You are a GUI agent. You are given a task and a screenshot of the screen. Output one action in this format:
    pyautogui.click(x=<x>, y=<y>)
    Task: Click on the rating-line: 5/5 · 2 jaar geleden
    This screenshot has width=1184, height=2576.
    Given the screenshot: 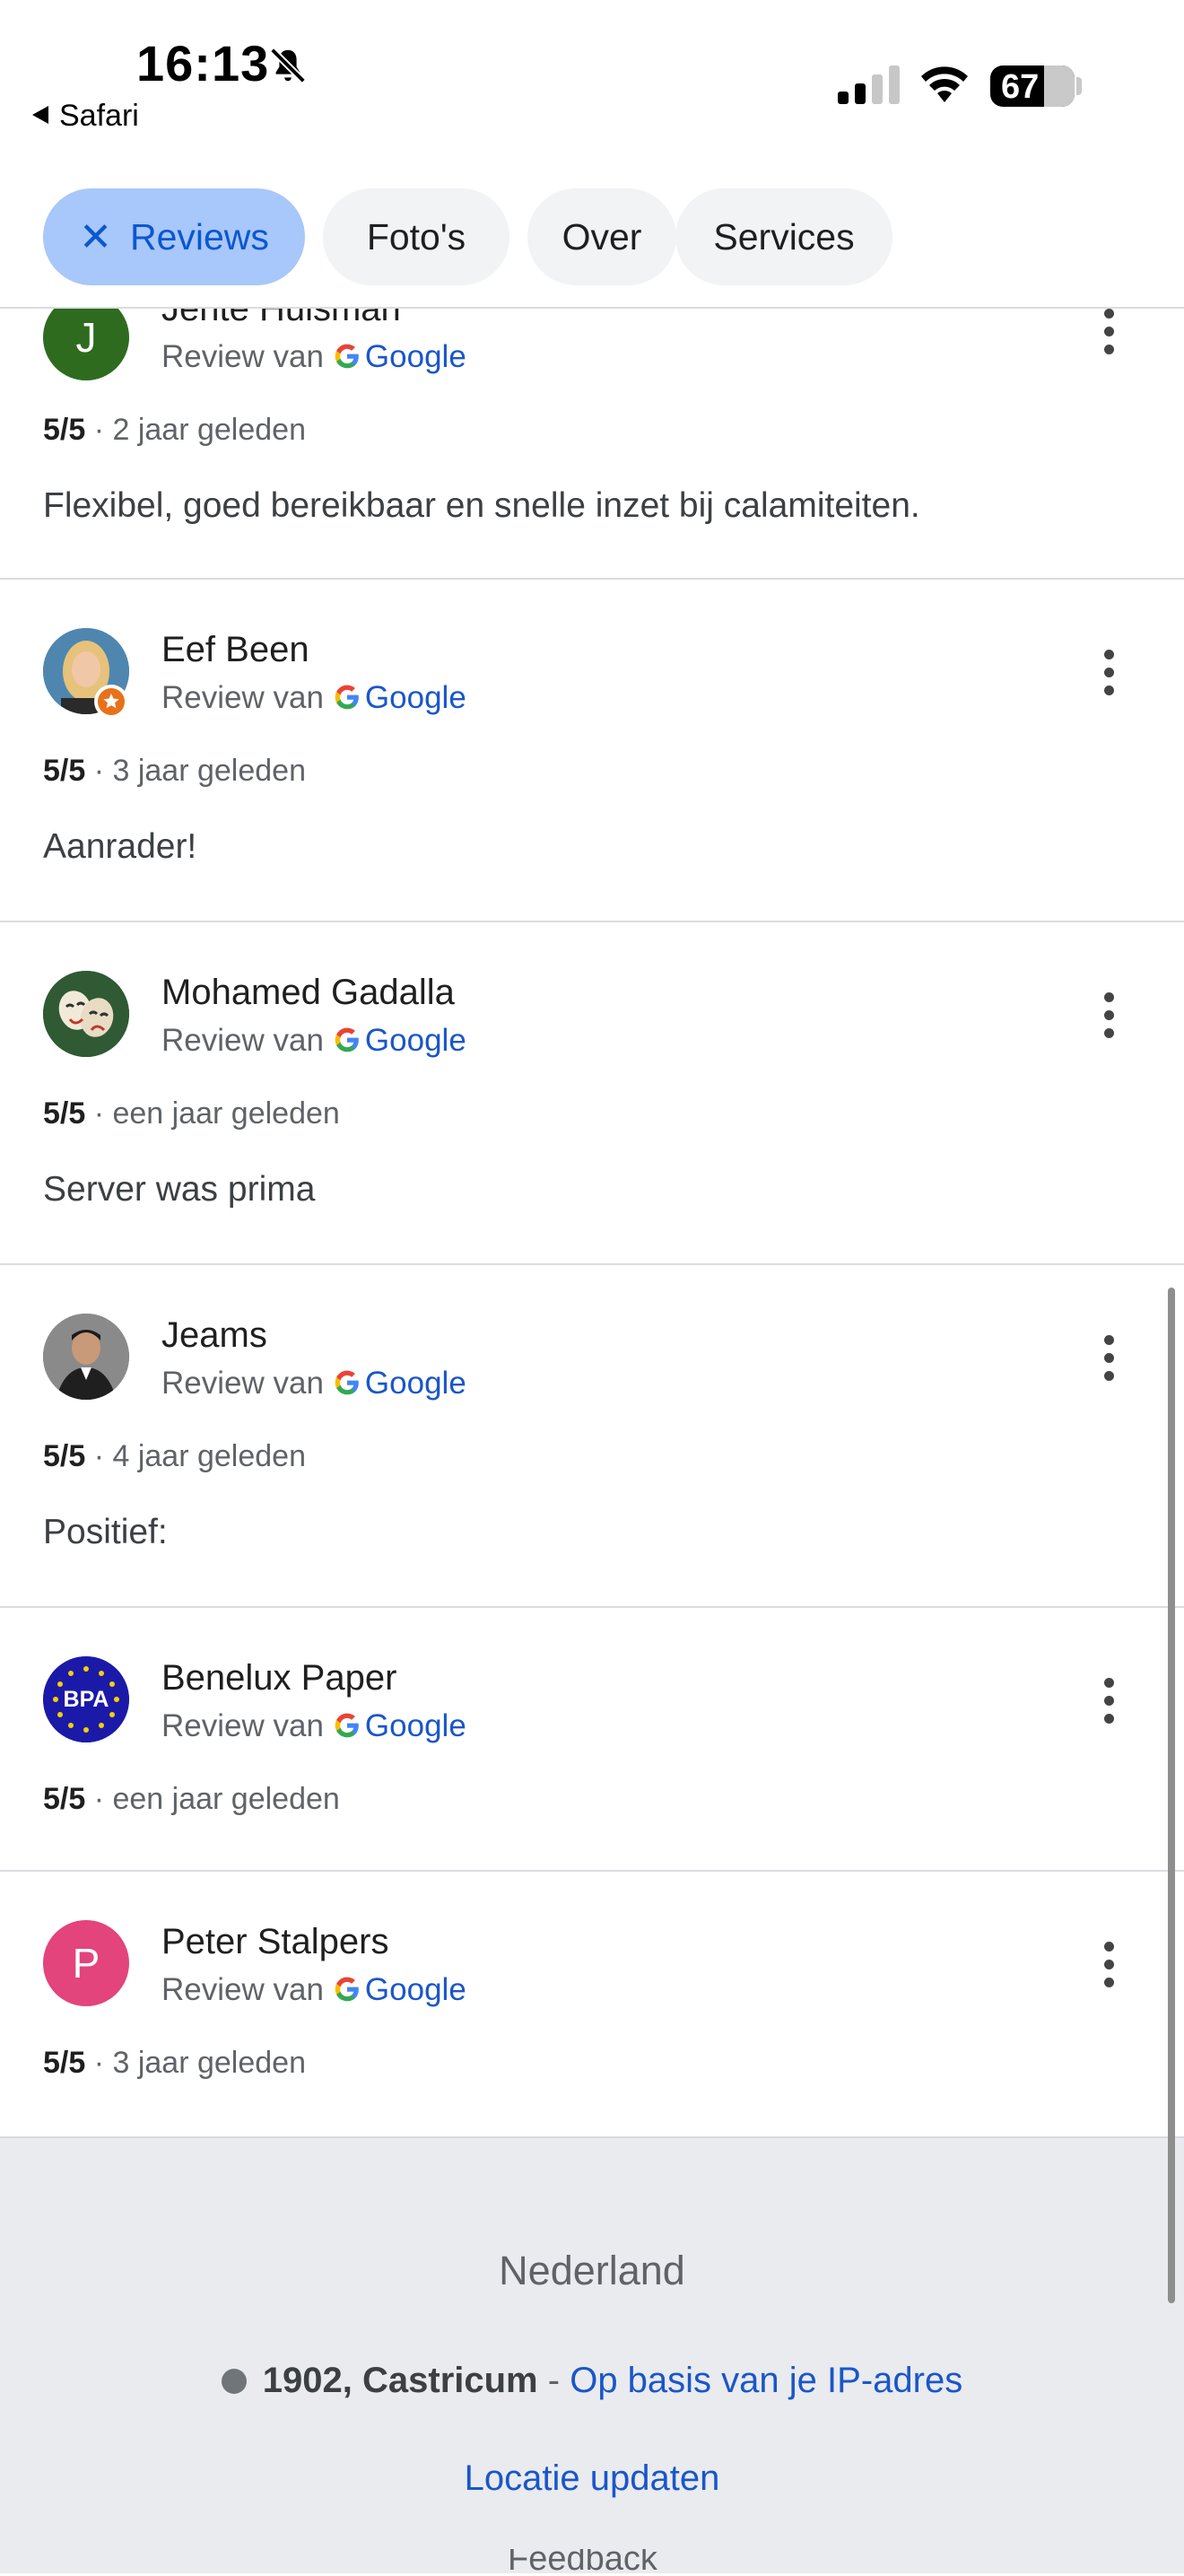 What is the action you would take?
    pyautogui.click(x=174, y=430)
    